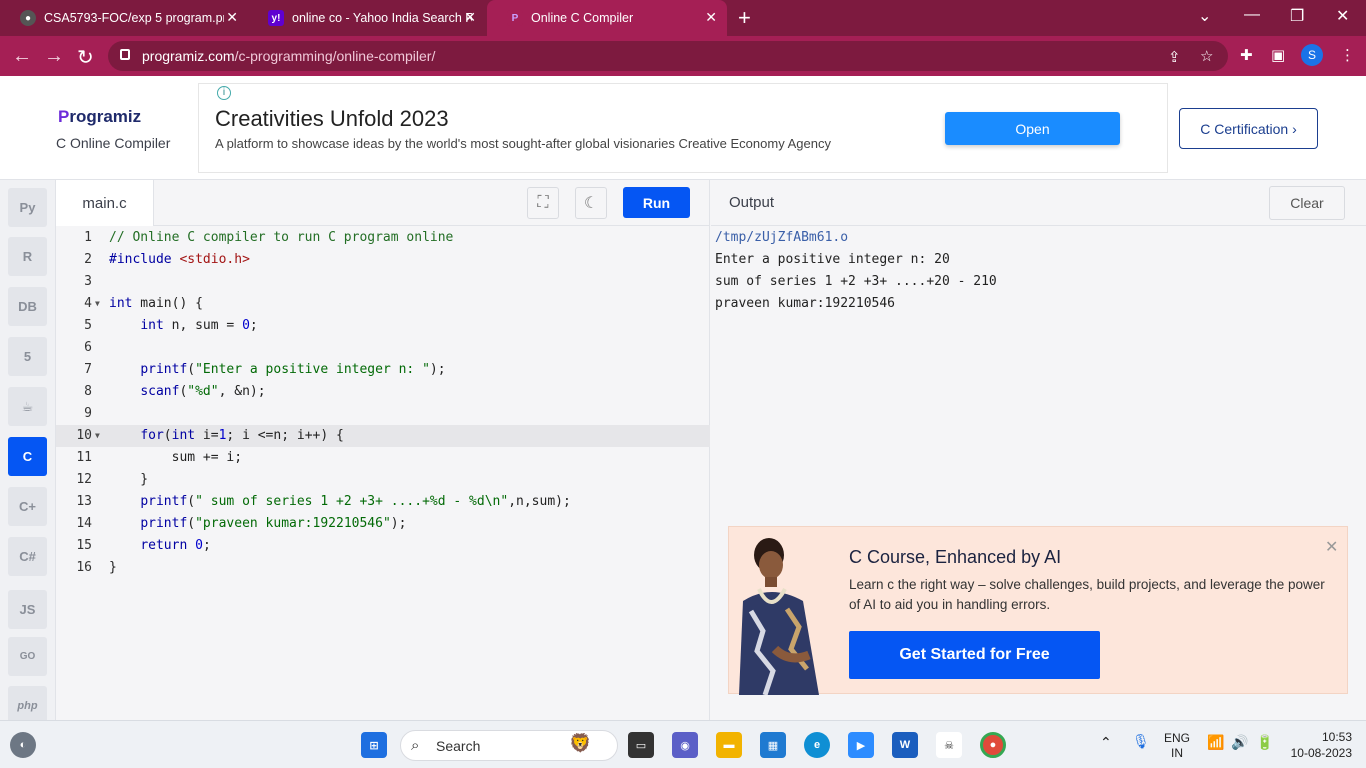  What do you see at coordinates (993, 745) in the screenshot?
I see `chrome-browser-icon: ●` at bounding box center [993, 745].